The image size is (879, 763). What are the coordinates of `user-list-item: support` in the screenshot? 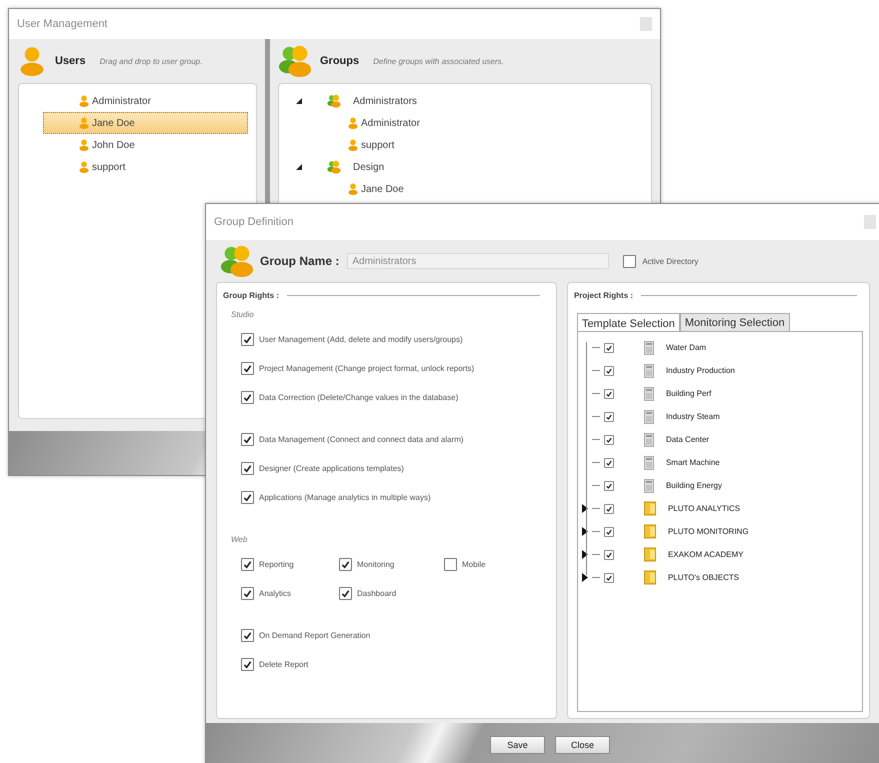 It's located at (145, 167).